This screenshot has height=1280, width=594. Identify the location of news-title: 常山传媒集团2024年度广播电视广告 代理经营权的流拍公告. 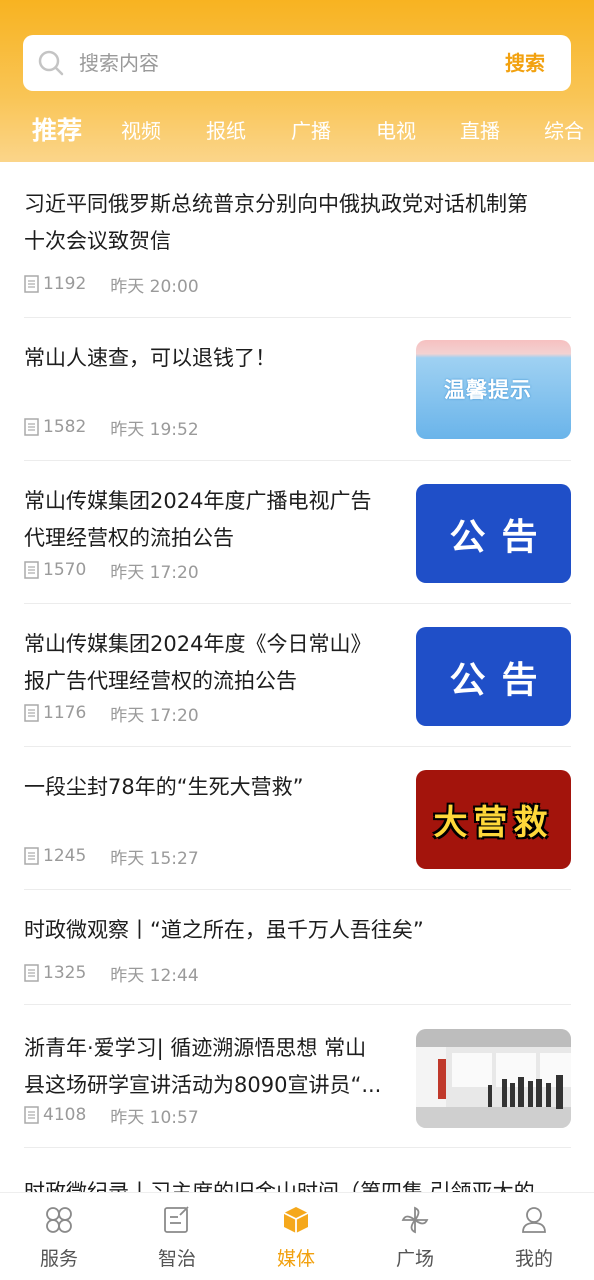
(198, 519).